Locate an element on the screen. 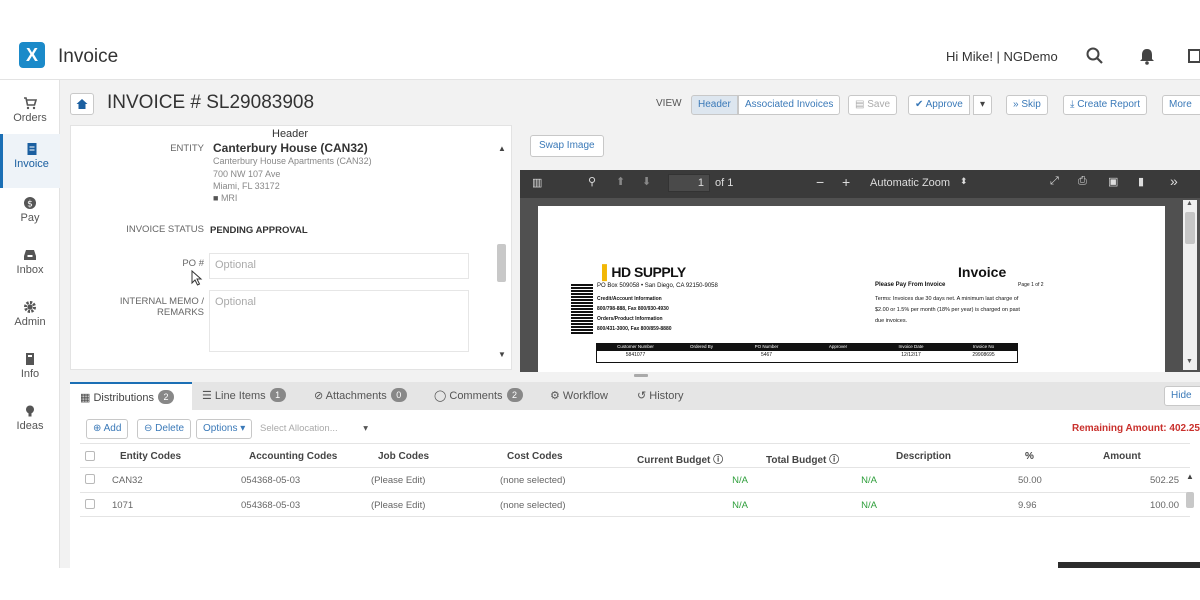 This screenshot has height=600, width=1200. grid-scroll-thumb is located at coordinates (1190, 500).